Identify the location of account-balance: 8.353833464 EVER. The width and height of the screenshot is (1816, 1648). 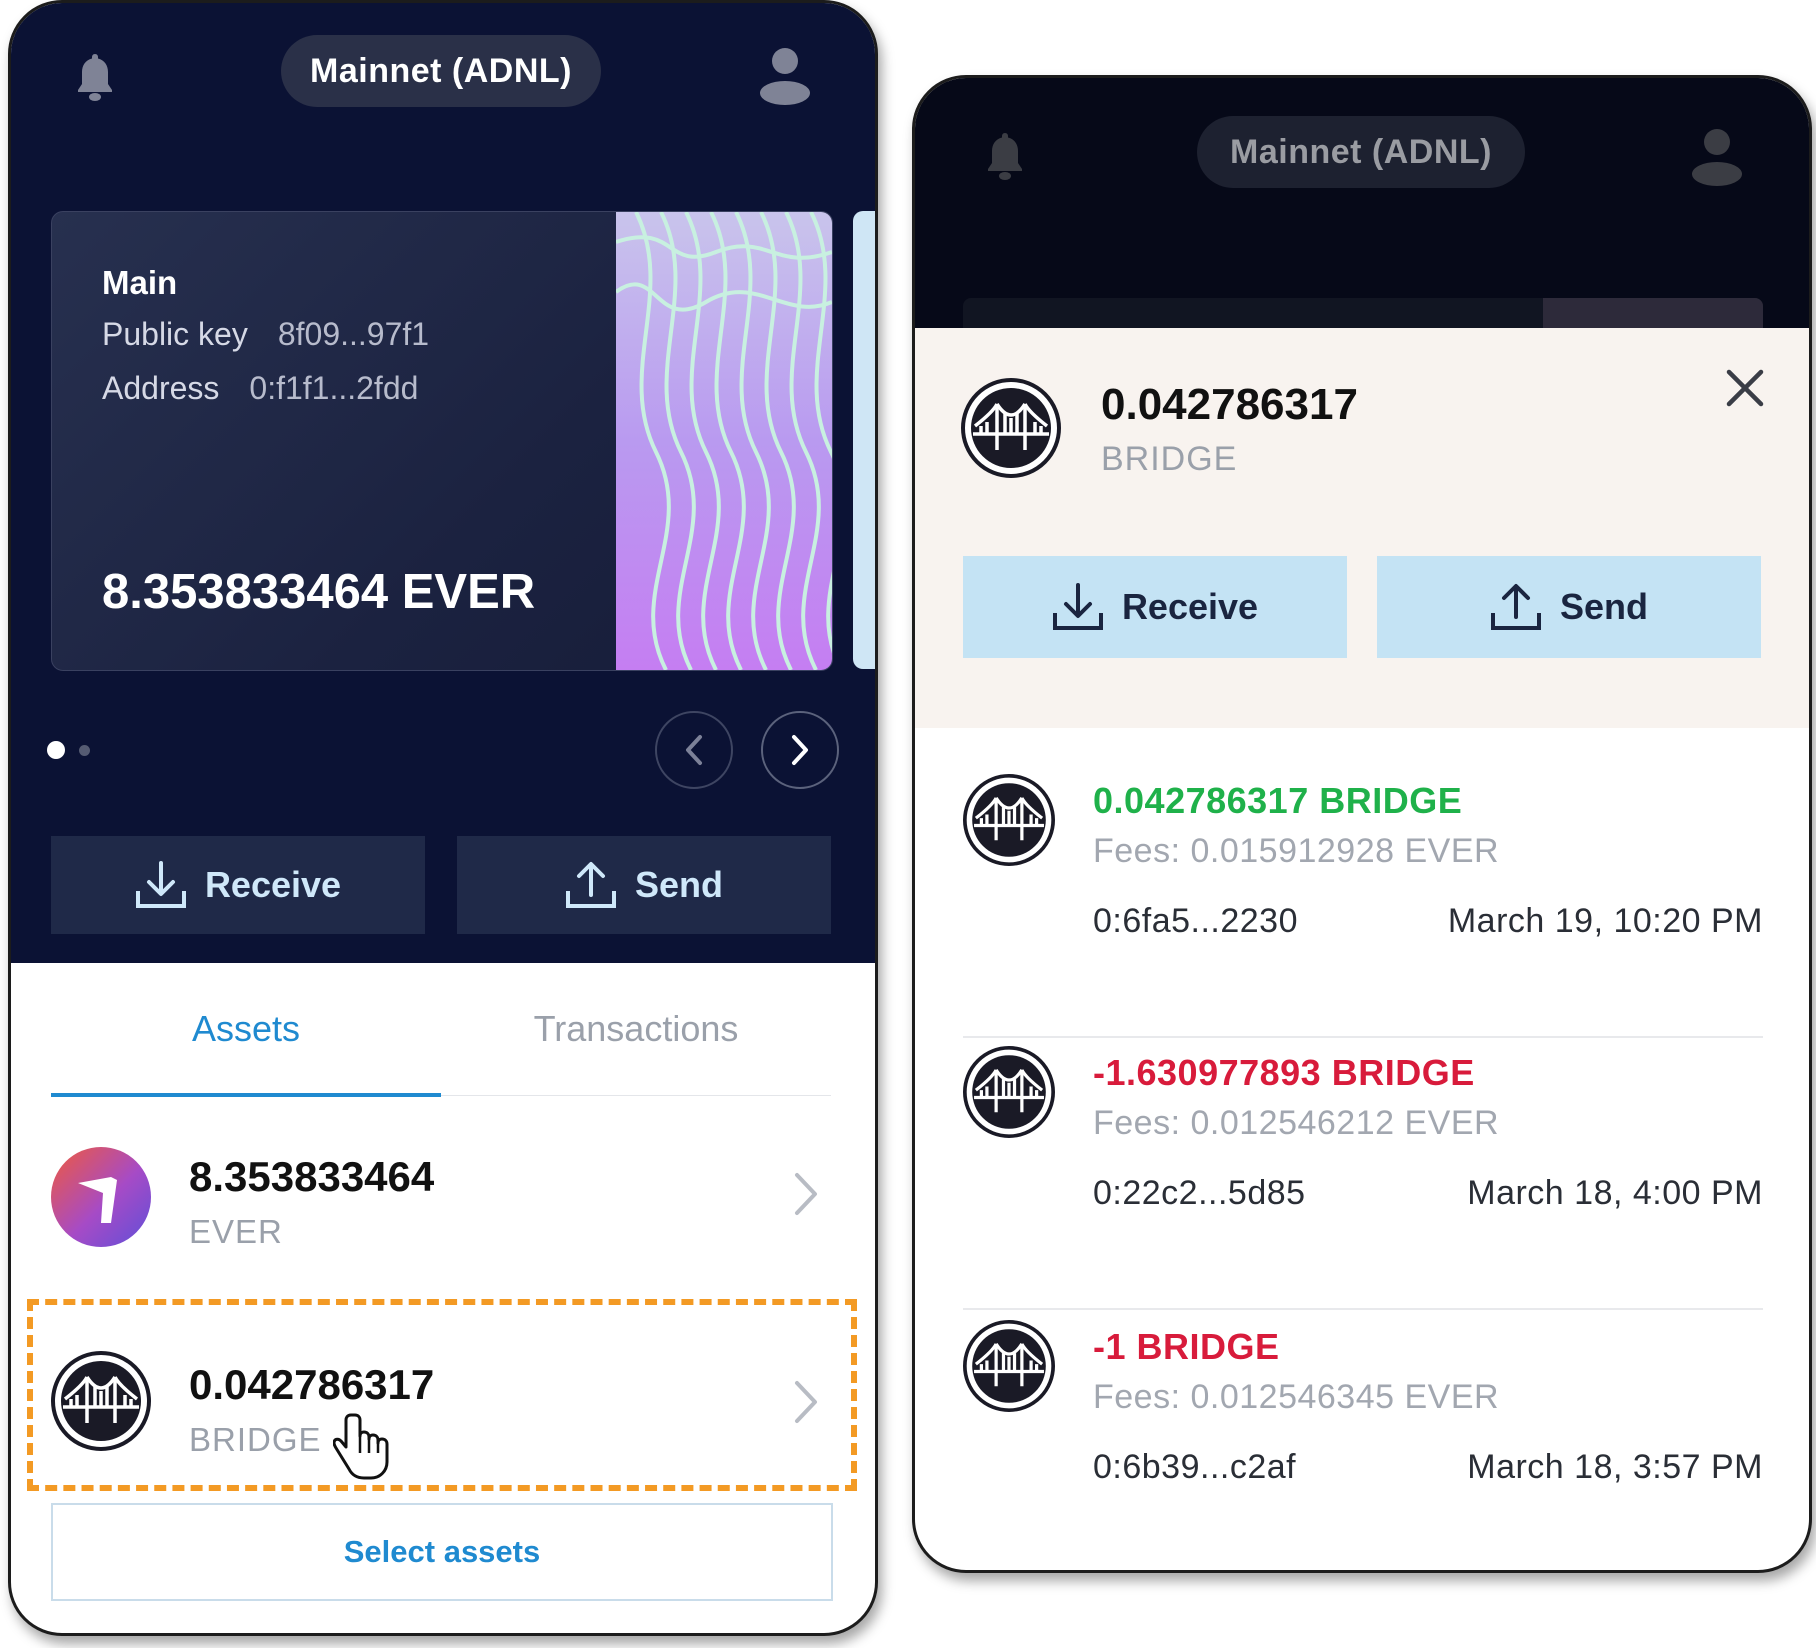
(319, 592).